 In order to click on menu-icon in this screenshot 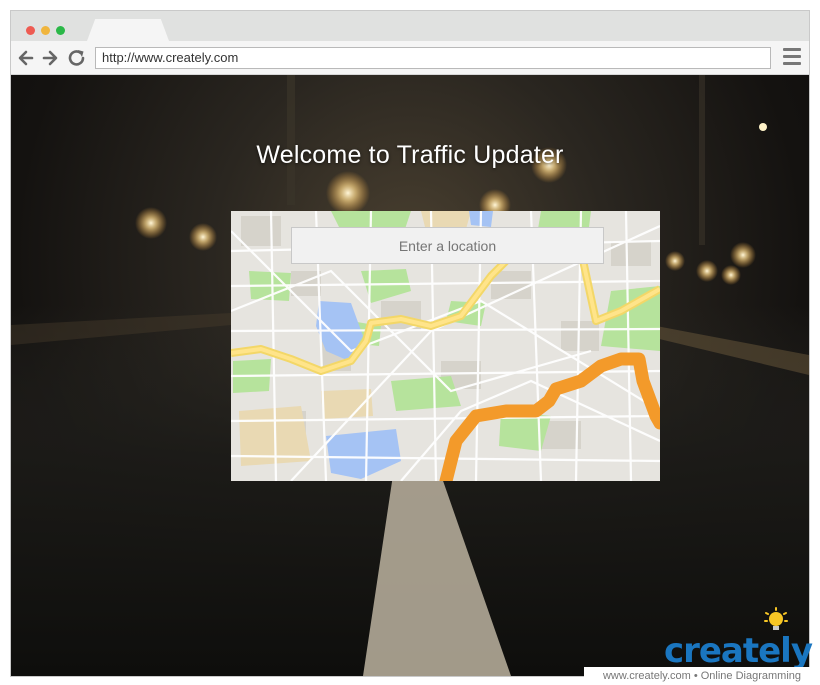, I will do `click(792, 58)`.